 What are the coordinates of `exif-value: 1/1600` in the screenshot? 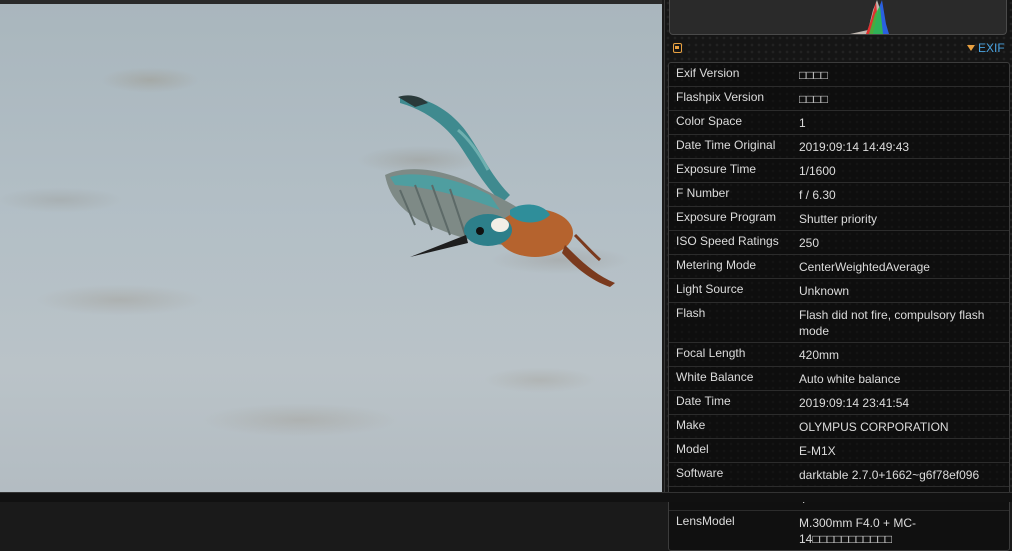 It's located at (817, 171).